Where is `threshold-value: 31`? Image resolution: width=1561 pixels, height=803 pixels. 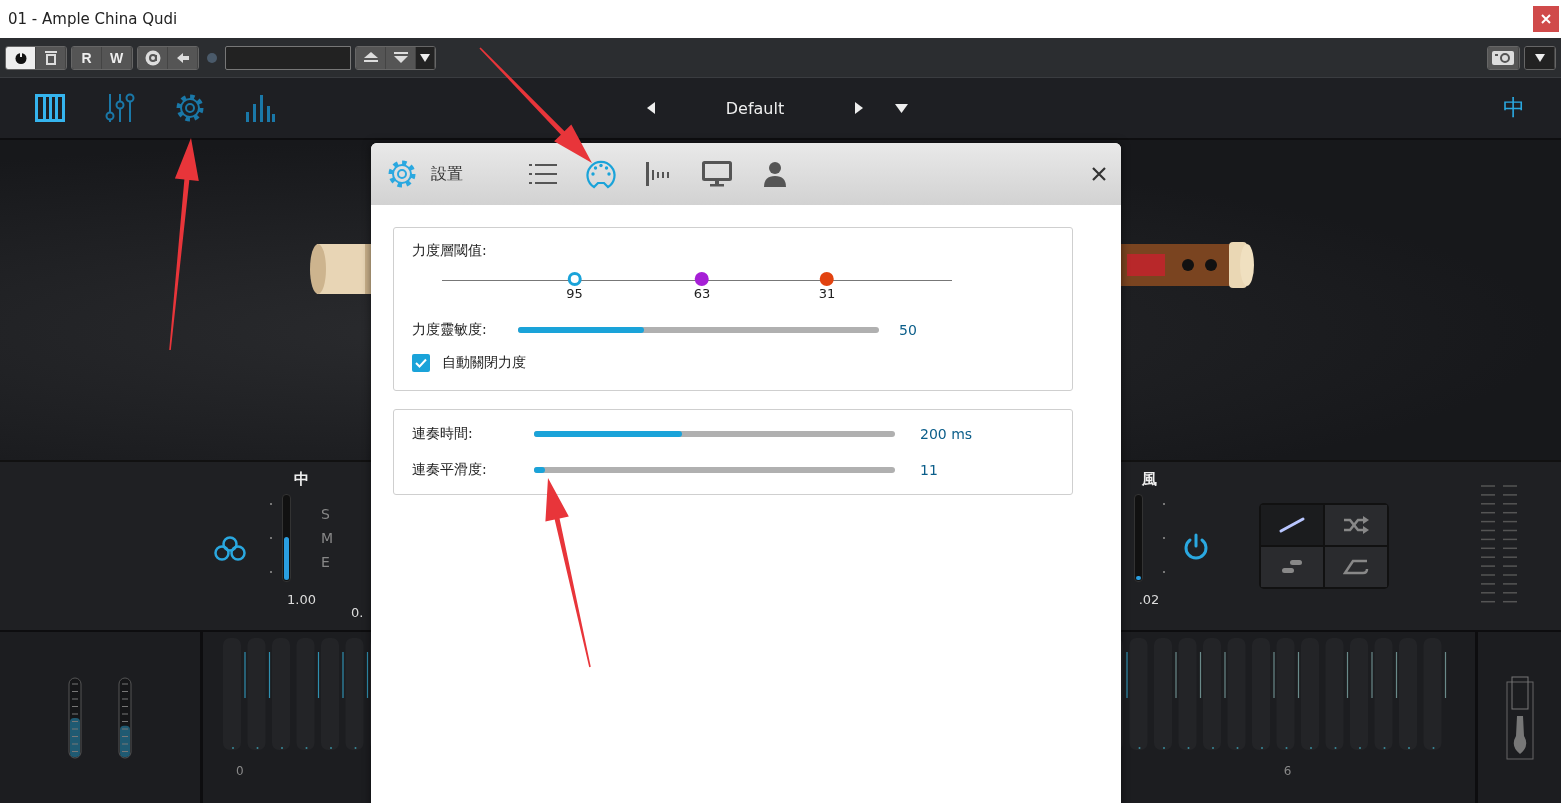 threshold-value: 31 is located at coordinates (827, 293).